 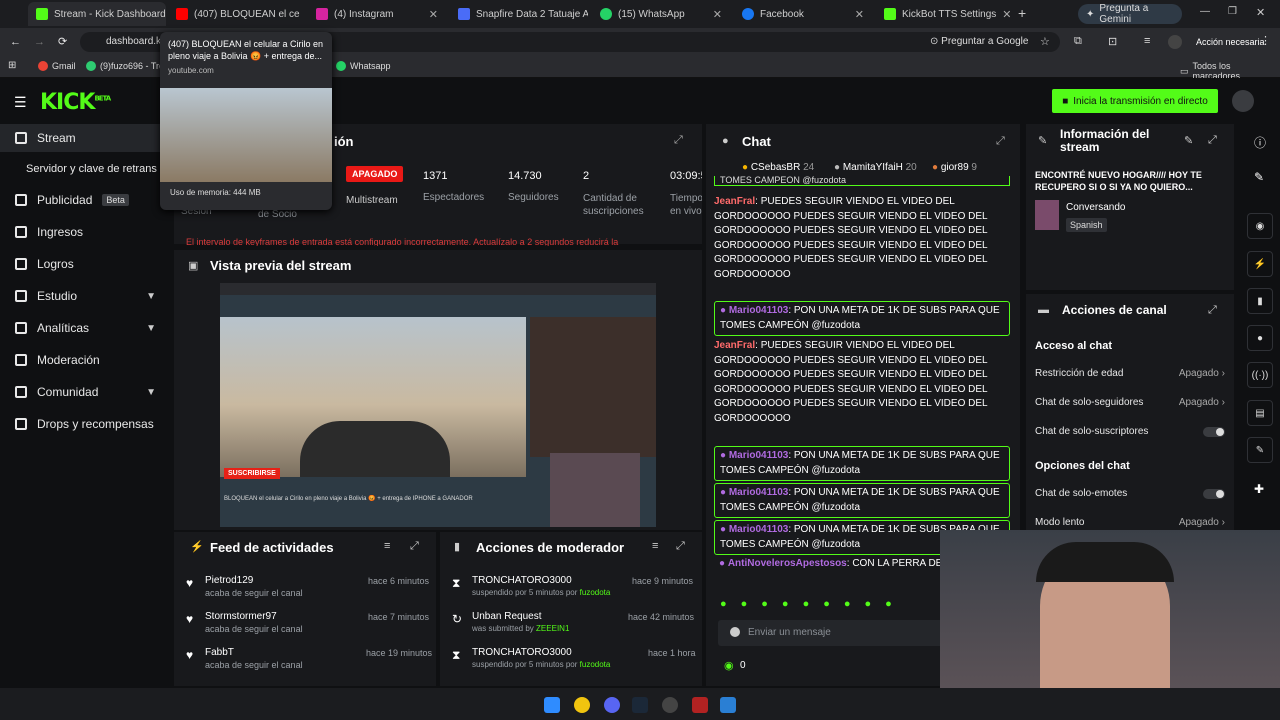 What do you see at coordinates (84, 360) in the screenshot?
I see `sidebar-item-moderation: Moderación` at bounding box center [84, 360].